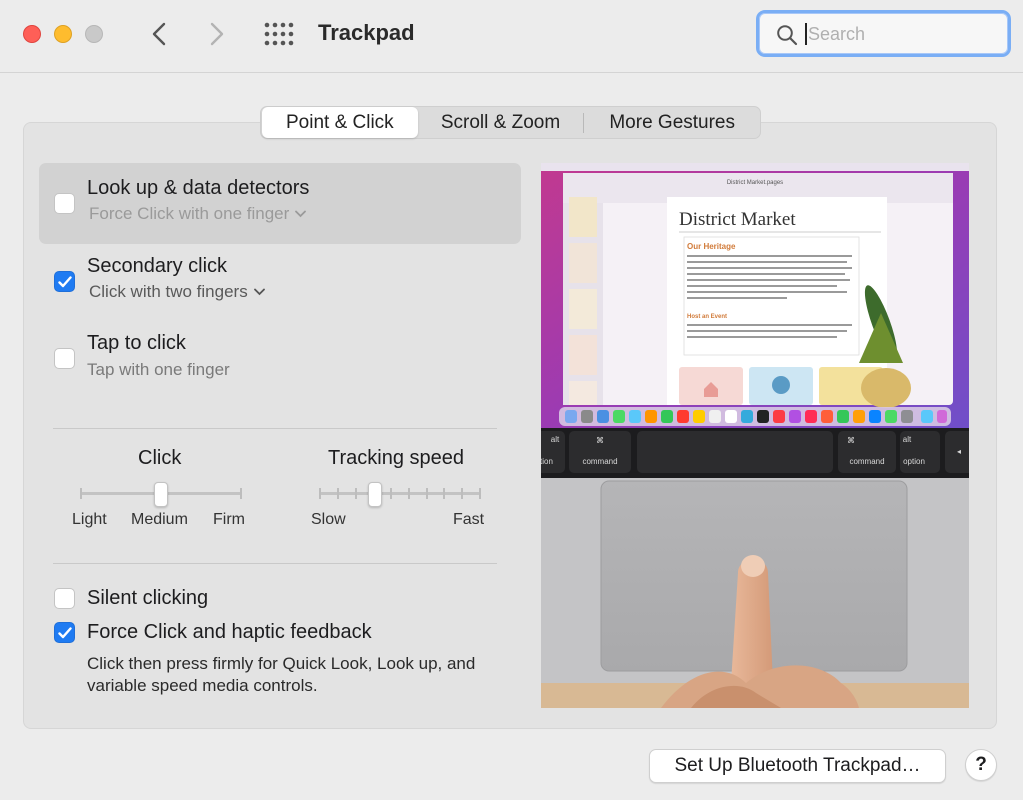  What do you see at coordinates (89, 519) in the screenshot?
I see `click-label-light: Light` at bounding box center [89, 519].